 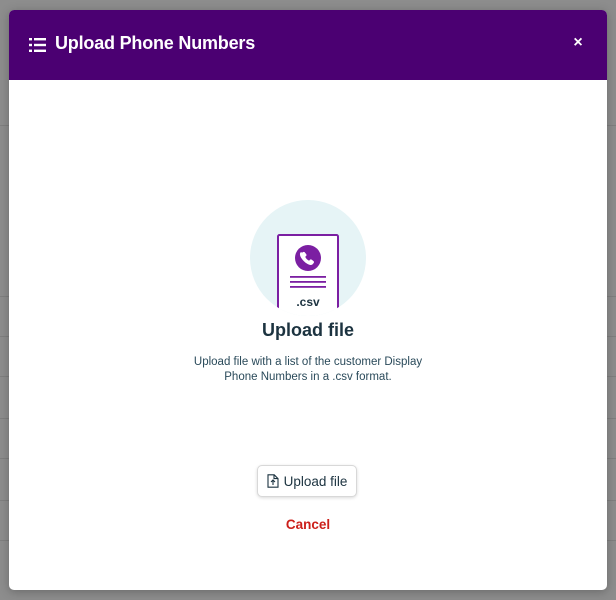 I want to click on file-upload-icon, so click(x=273, y=481).